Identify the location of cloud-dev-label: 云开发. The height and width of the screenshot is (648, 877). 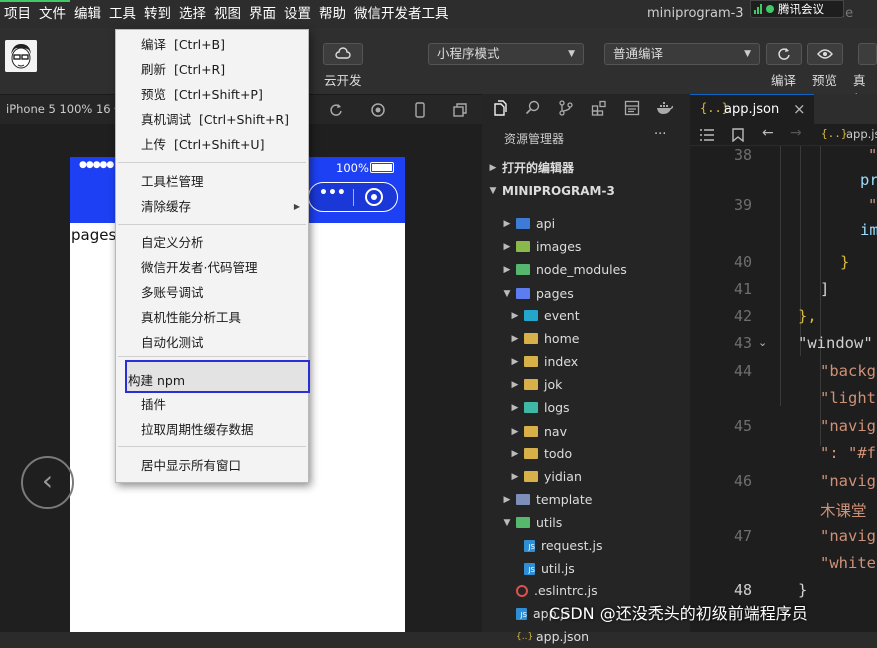
(343, 79).